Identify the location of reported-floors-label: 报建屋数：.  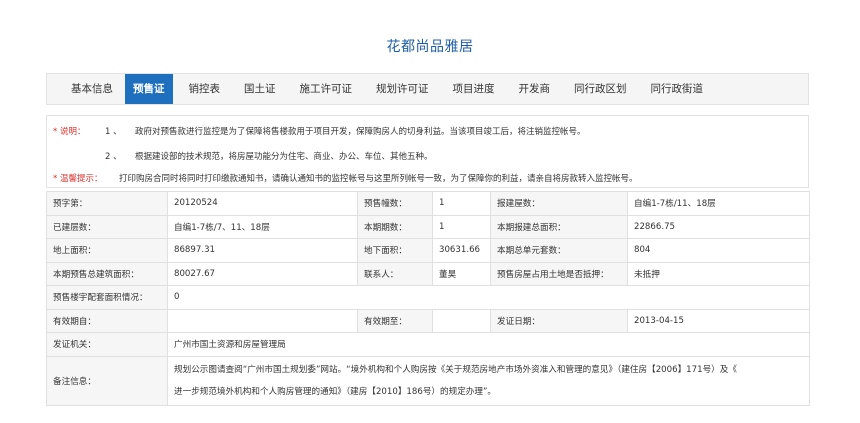
(559, 203).